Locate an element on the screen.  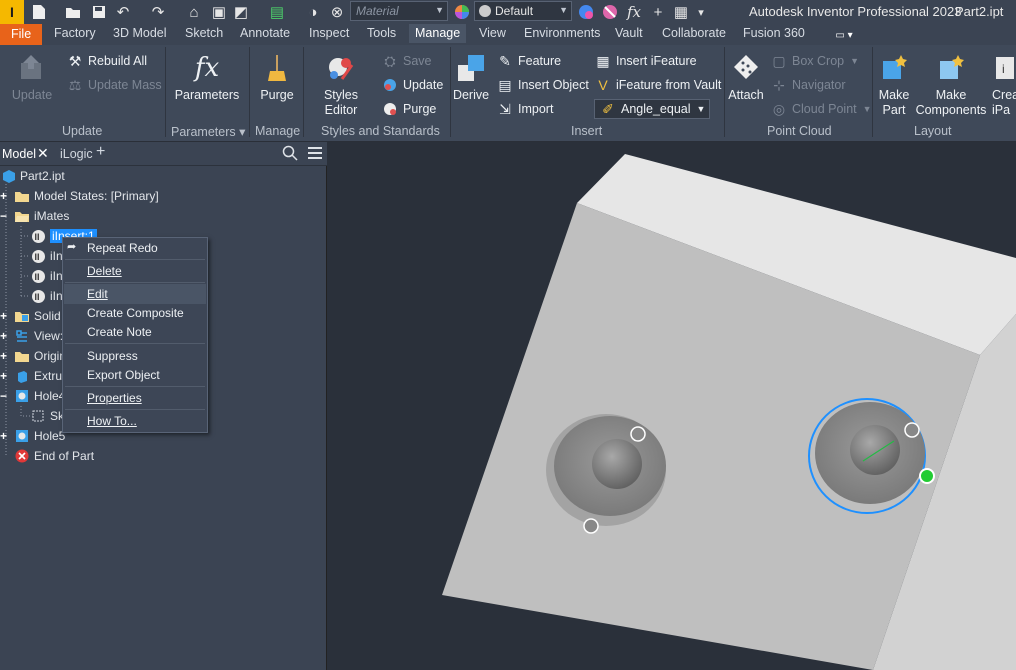
customize-qat-icon: ▾ is located at coordinates (701, 12).